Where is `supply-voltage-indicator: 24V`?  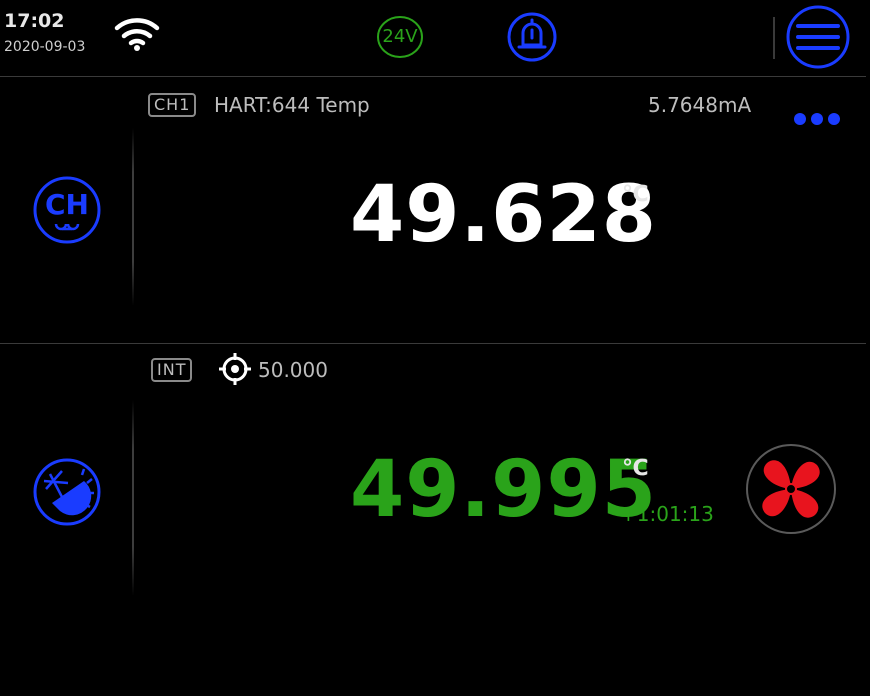
supply-voltage-indicator: 24V is located at coordinates (400, 37).